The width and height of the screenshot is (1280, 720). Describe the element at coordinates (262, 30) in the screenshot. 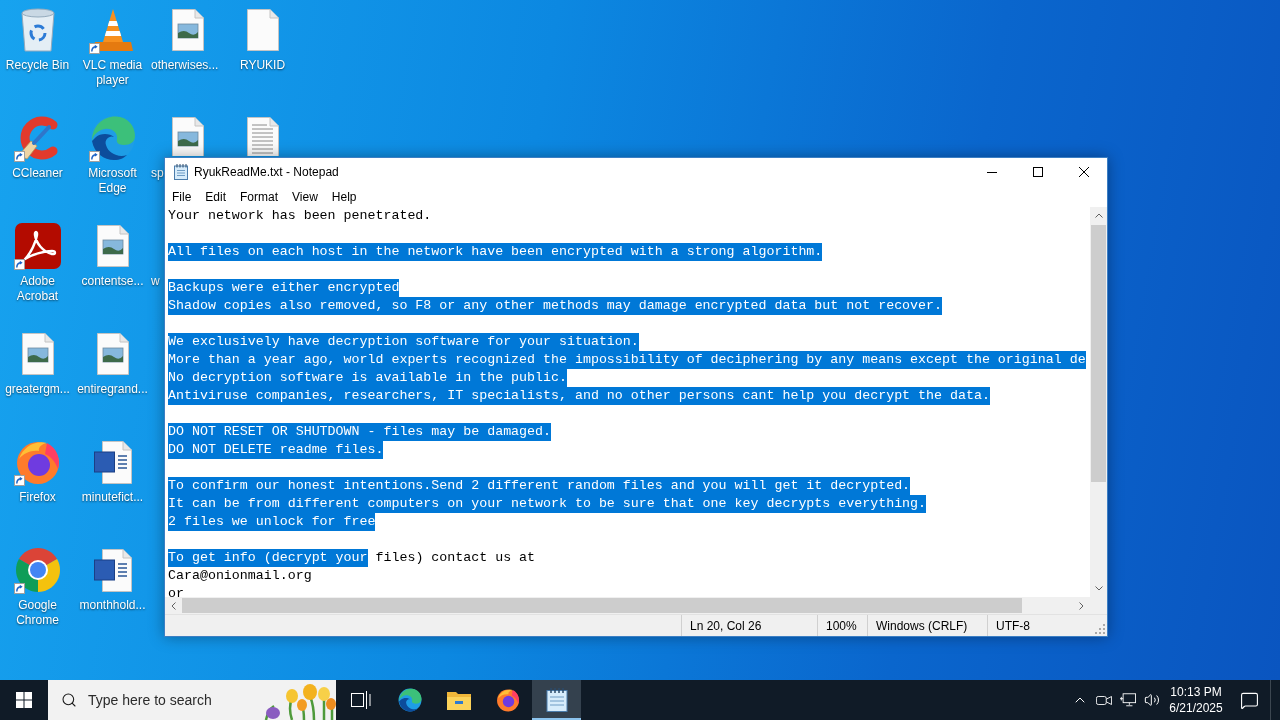

I see `blank-file-icon` at that location.